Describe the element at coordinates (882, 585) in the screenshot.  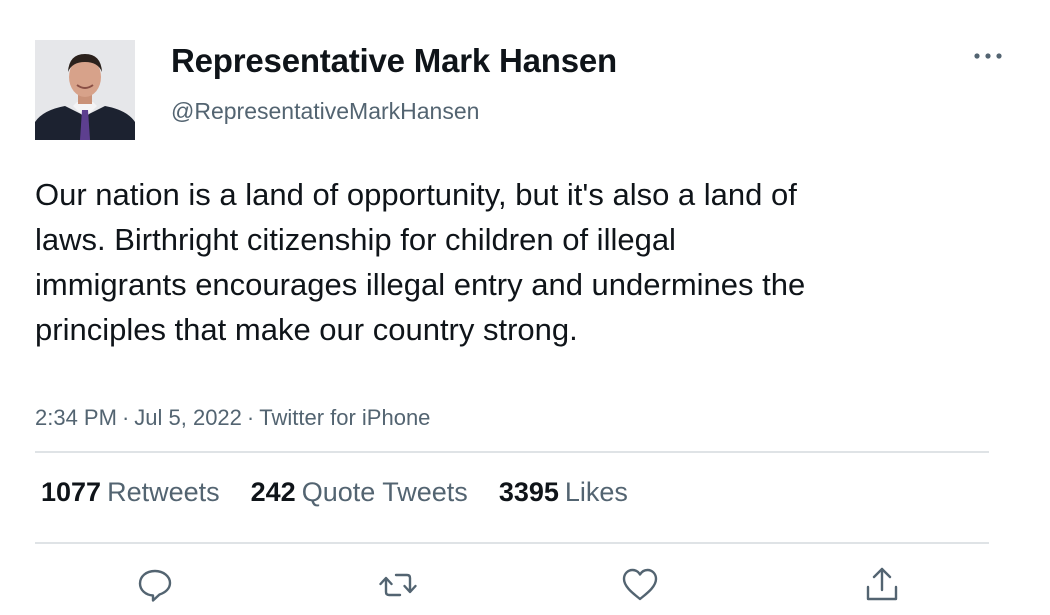
I see `share-icon` at that location.